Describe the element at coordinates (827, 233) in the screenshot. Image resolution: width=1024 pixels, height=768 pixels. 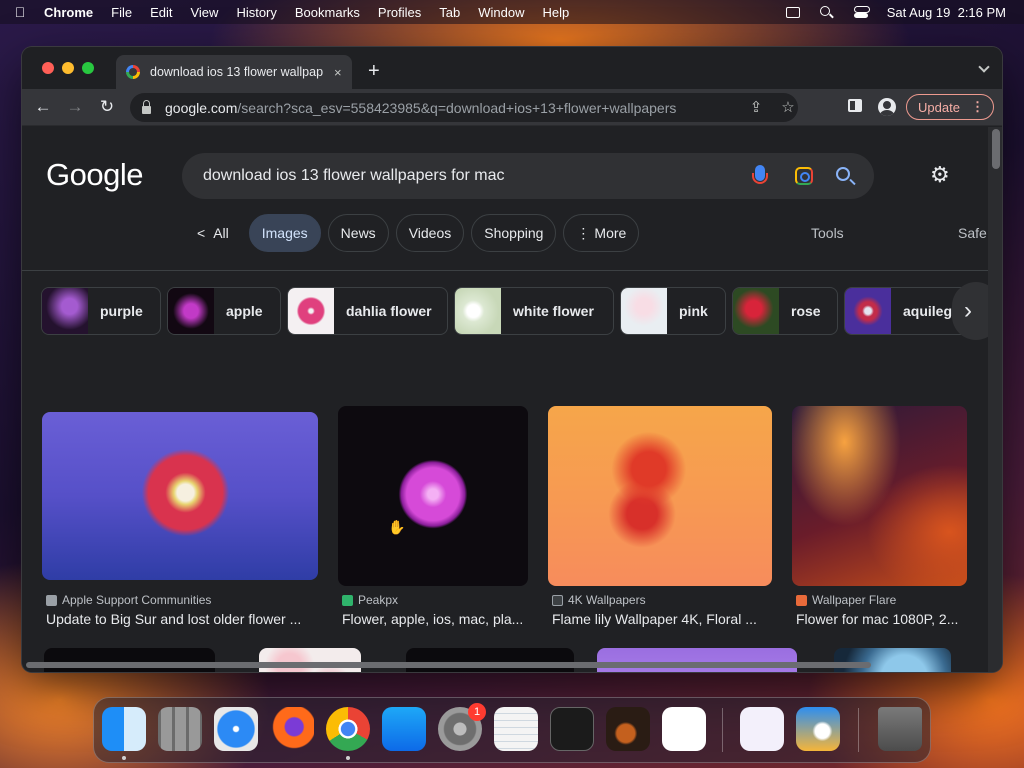
I see `tools-button: Tools` at that location.